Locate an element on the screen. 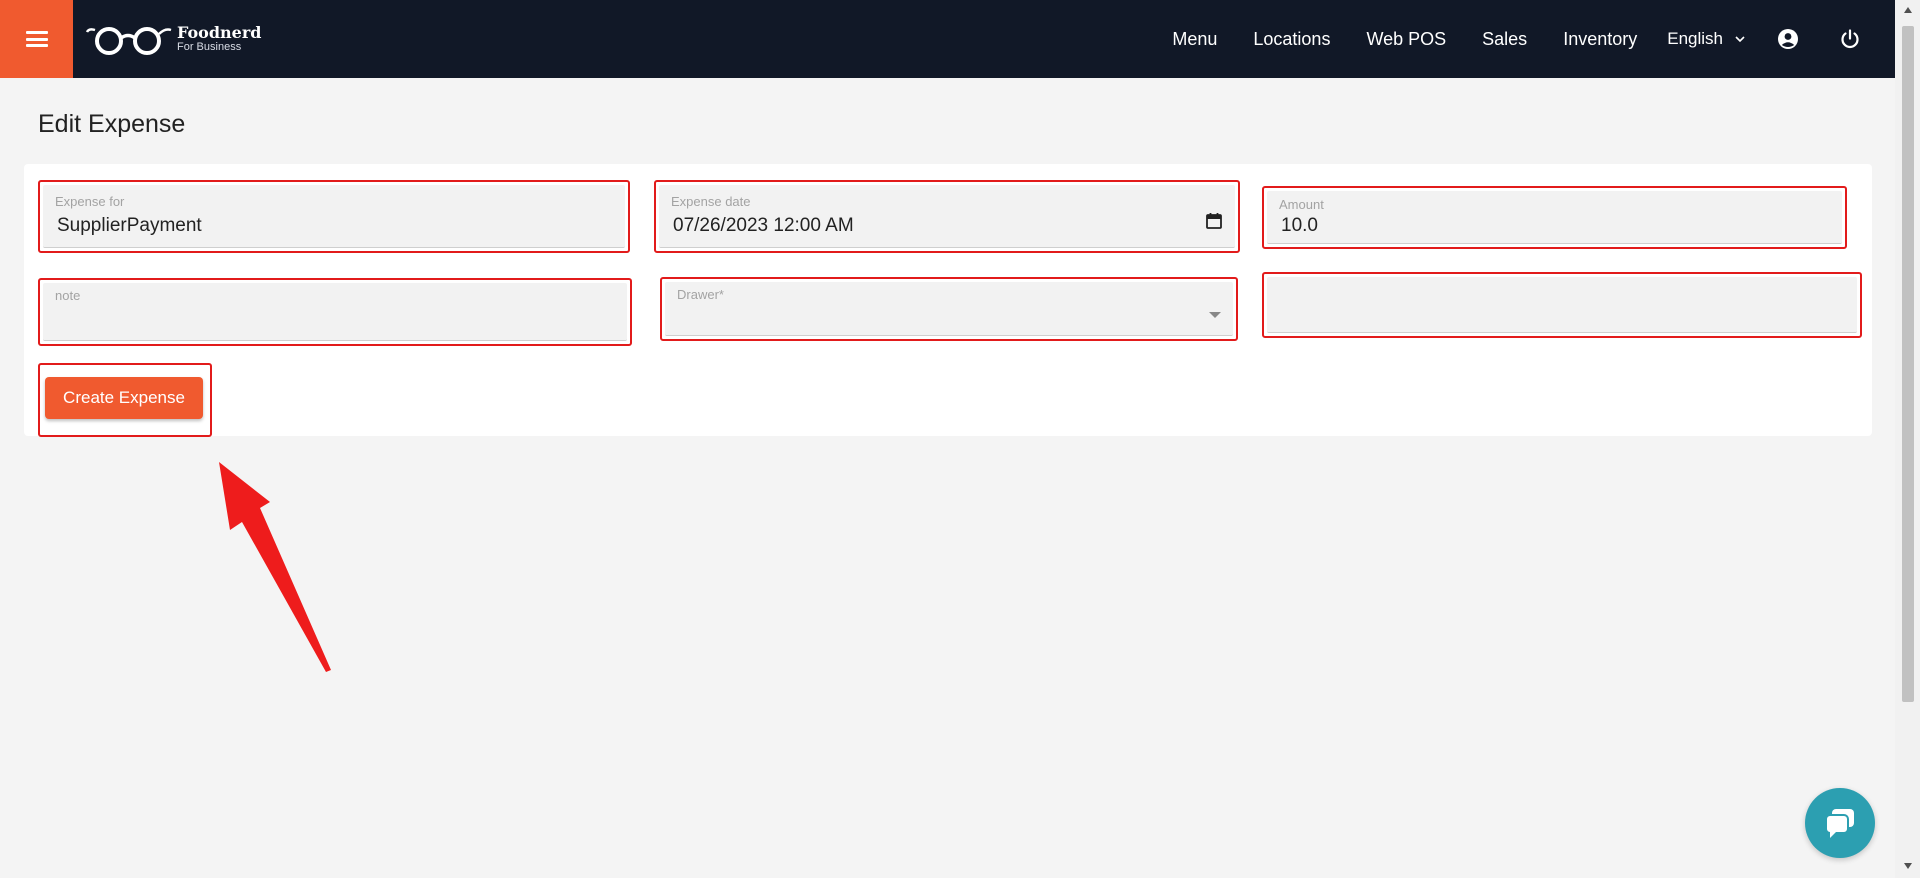 The image size is (1920, 878). chevron-down-icon is located at coordinates (1740, 39).